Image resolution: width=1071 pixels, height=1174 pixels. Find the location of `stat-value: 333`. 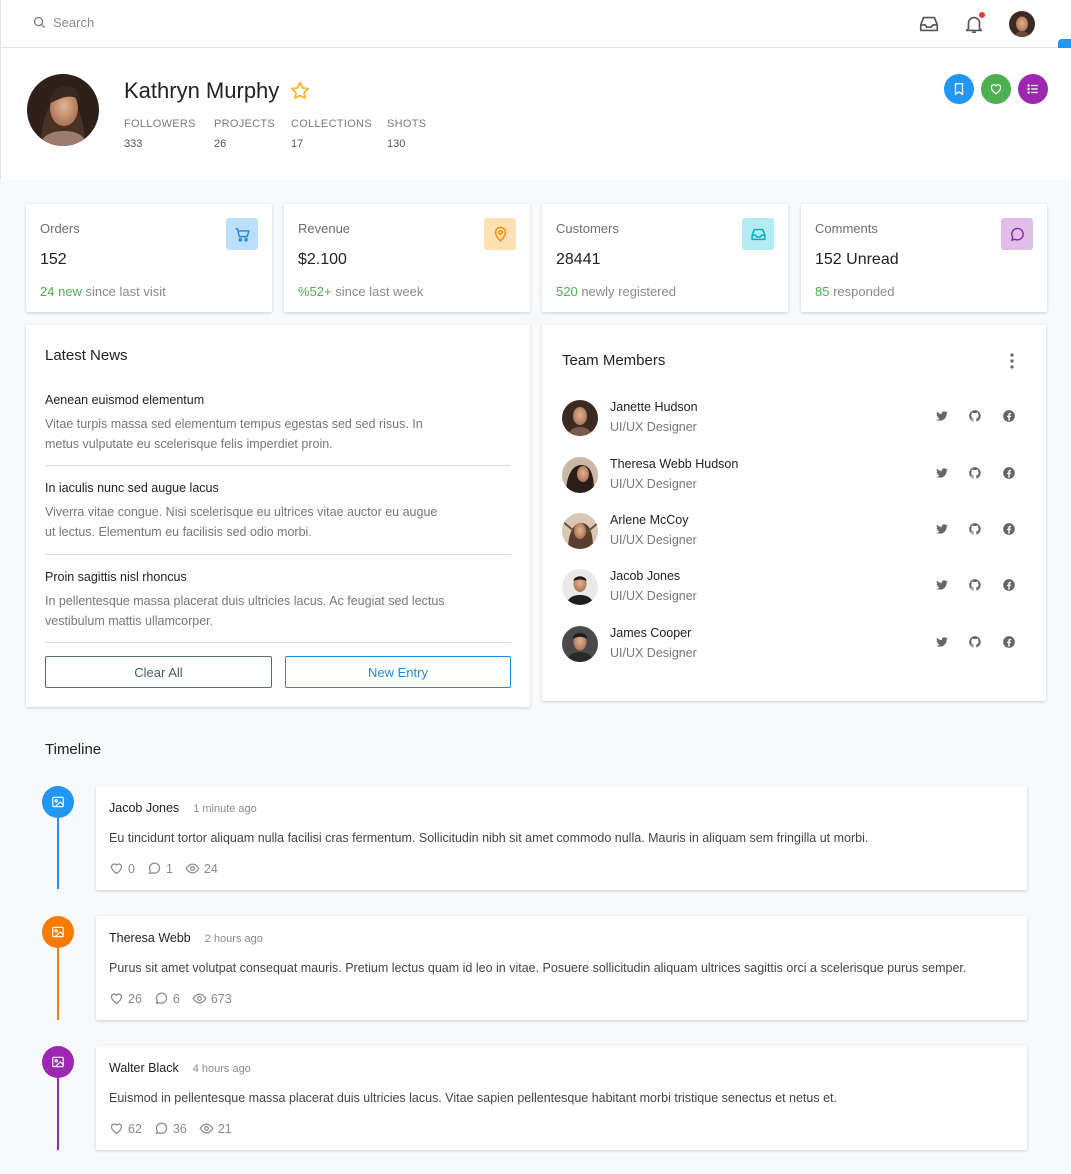

stat-value: 333 is located at coordinates (133, 144).